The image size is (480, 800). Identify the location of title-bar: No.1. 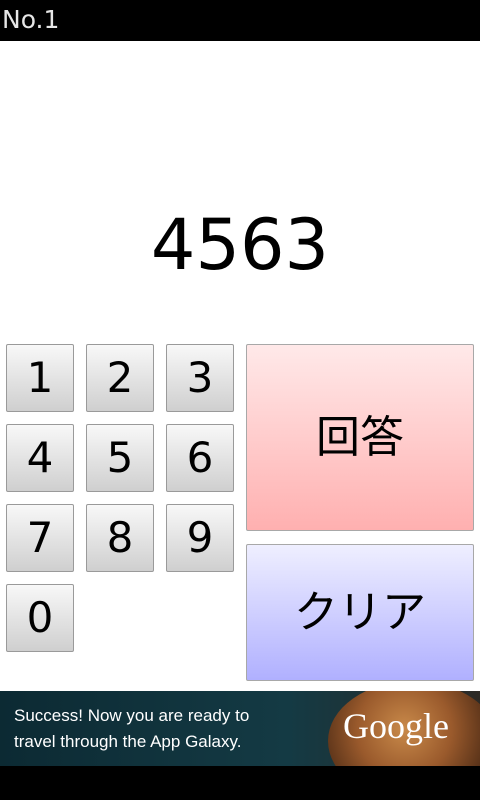
(240, 20).